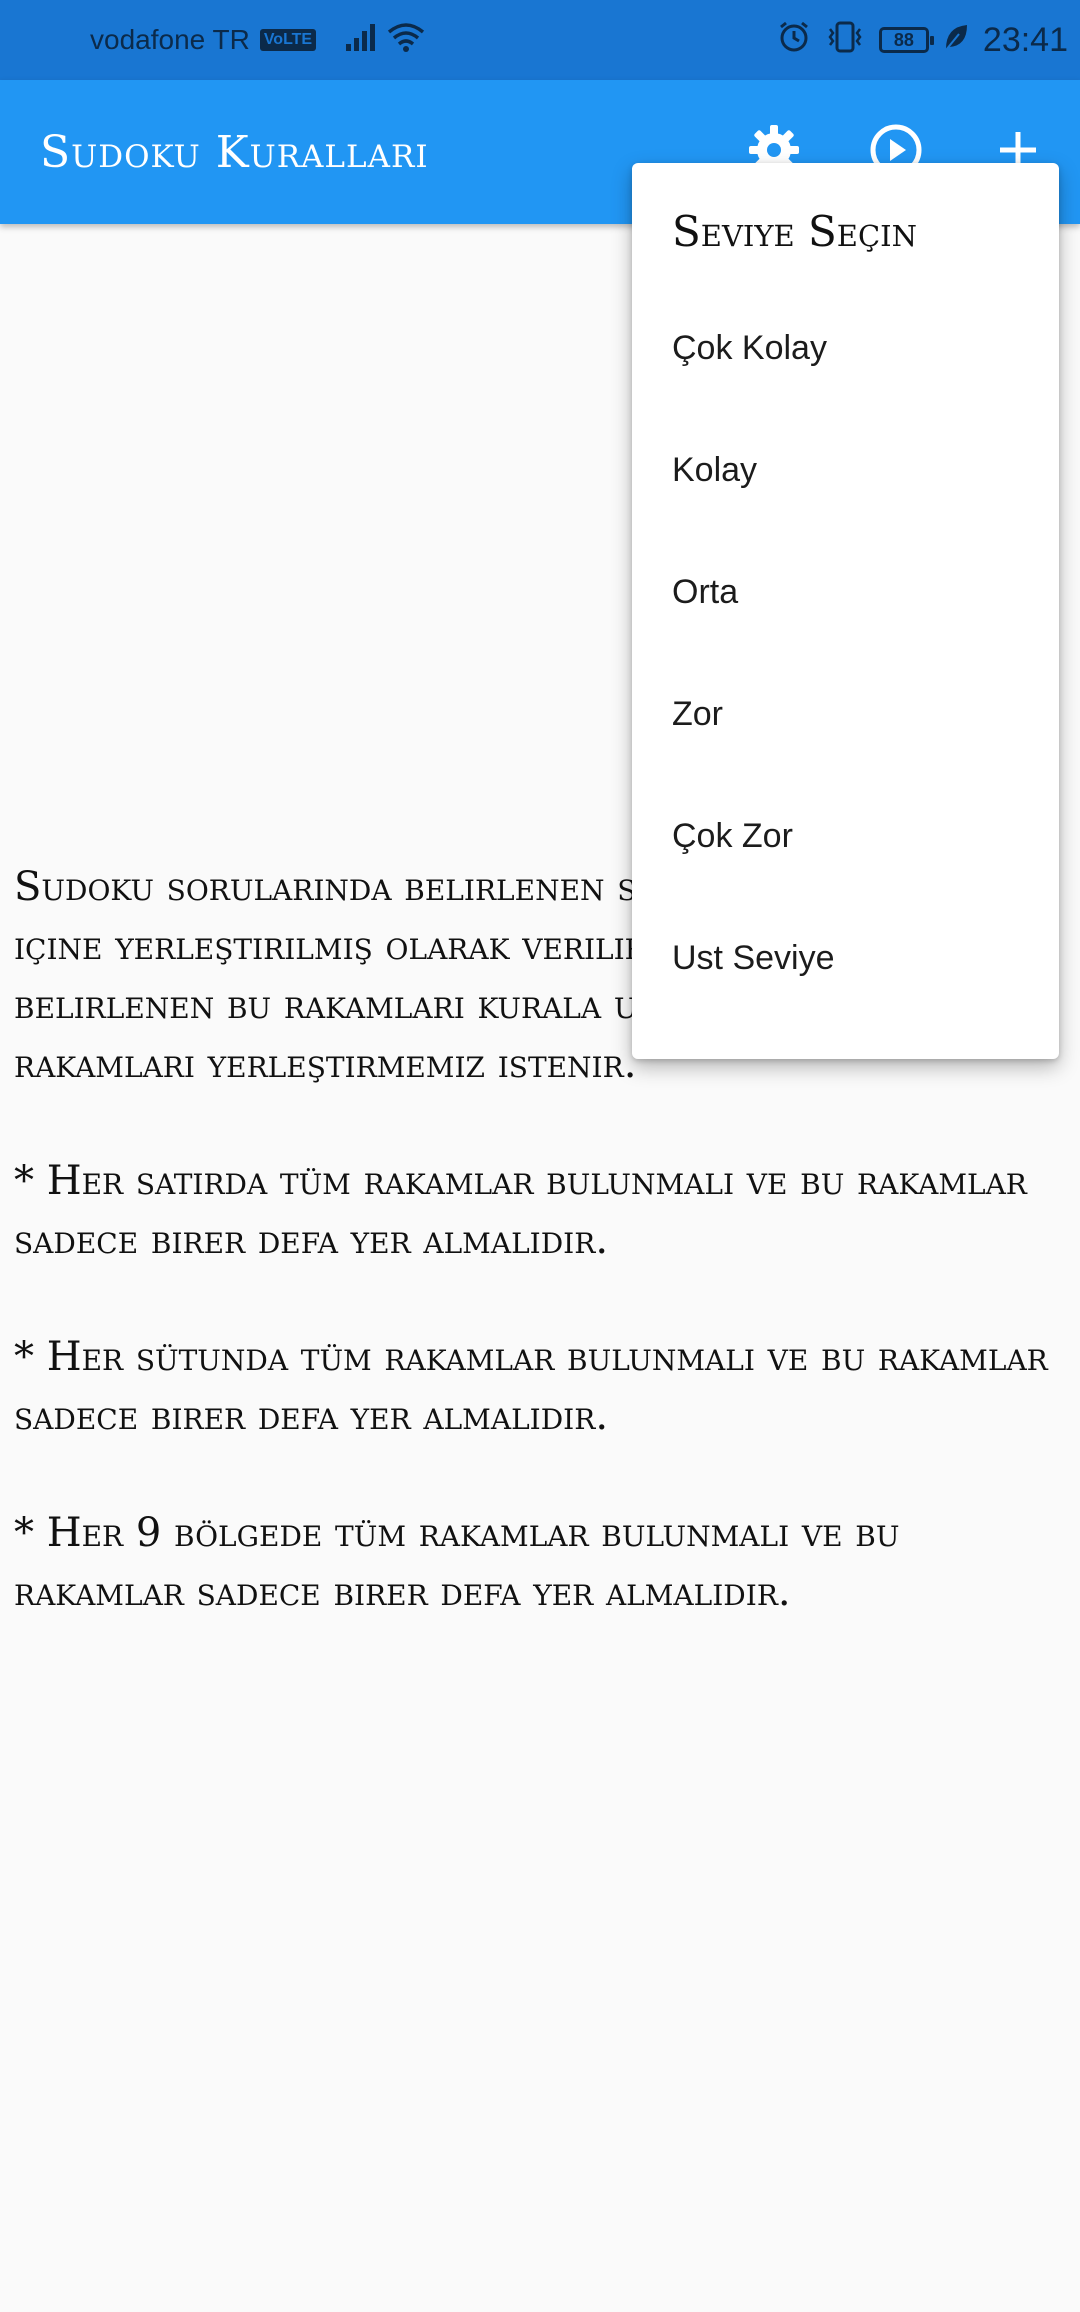 The width and height of the screenshot is (1080, 2312). Describe the element at coordinates (845, 958) in the screenshot. I see `level-item-expert: Ust Seviye` at that location.